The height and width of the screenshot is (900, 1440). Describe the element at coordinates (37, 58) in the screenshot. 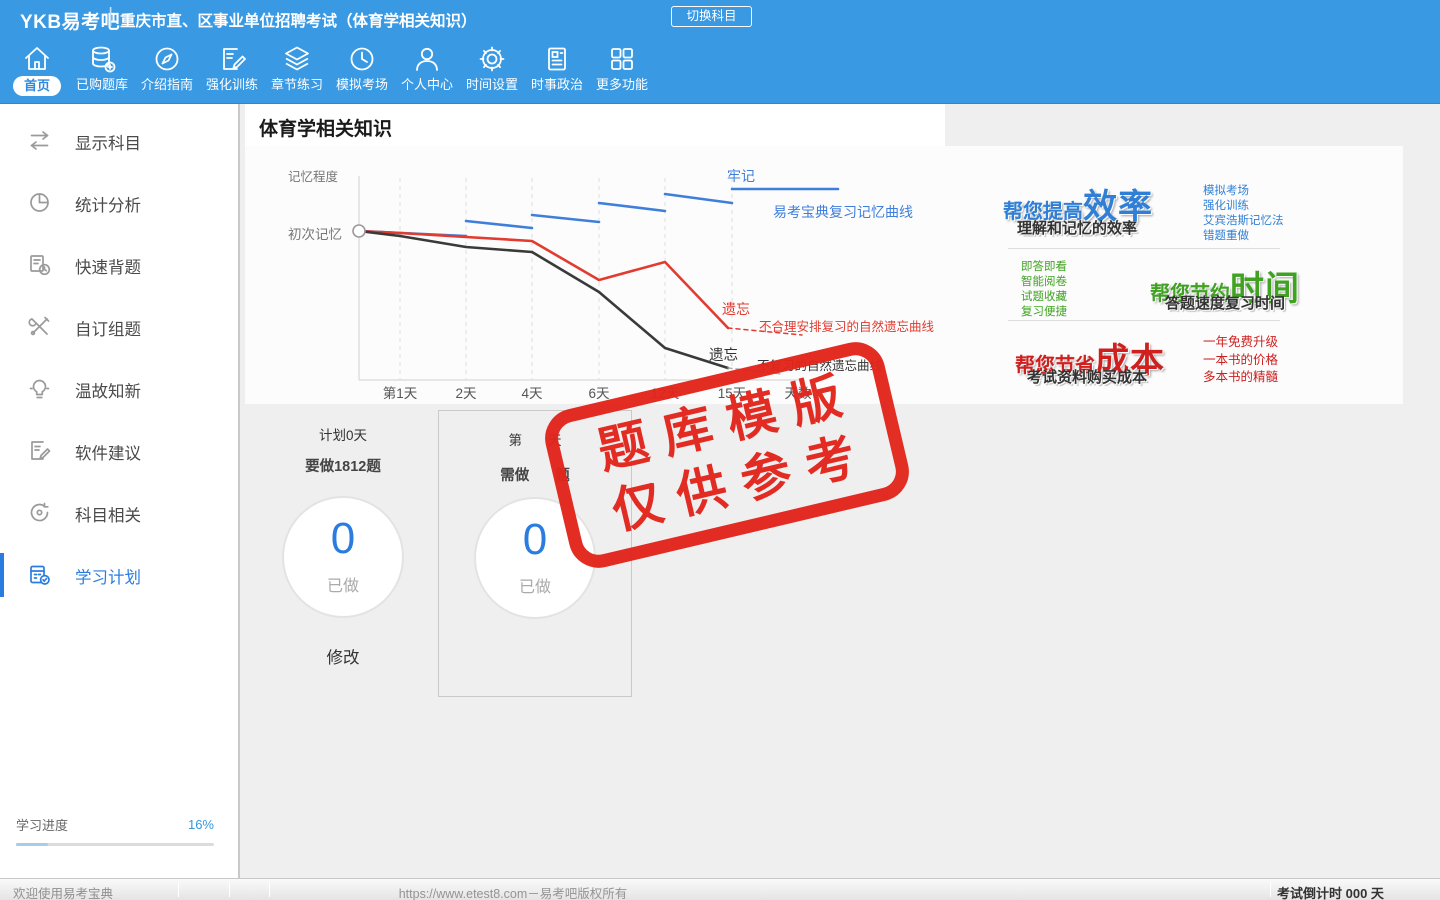

I see `home-icon` at that location.